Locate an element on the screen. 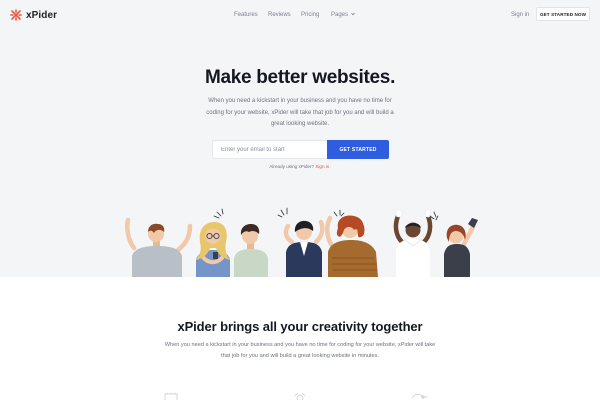 This screenshot has width=600, height=400. person-5-illustration is located at coordinates (351, 243).